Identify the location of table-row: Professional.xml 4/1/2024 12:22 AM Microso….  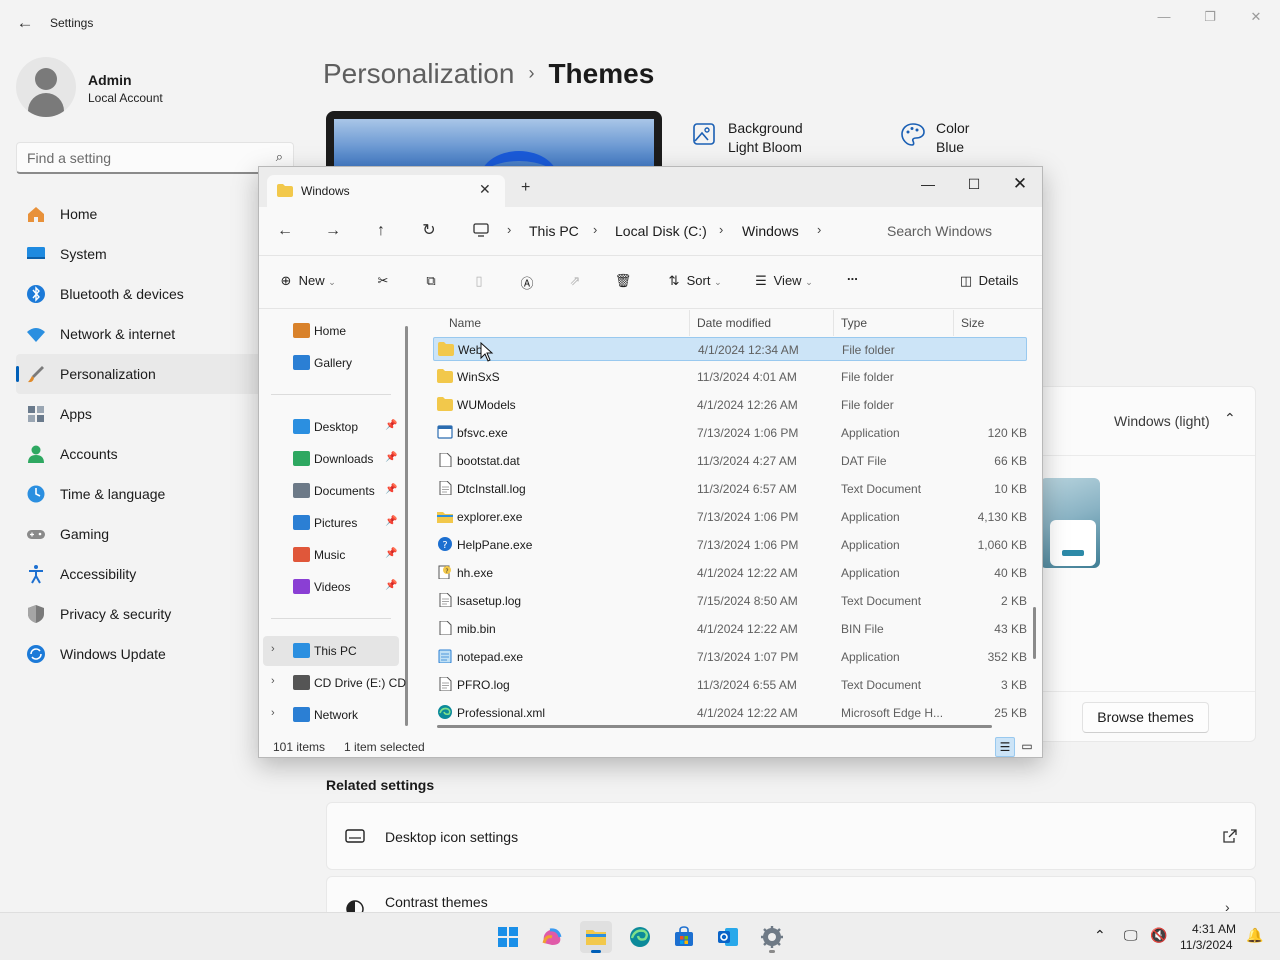
(730, 713).